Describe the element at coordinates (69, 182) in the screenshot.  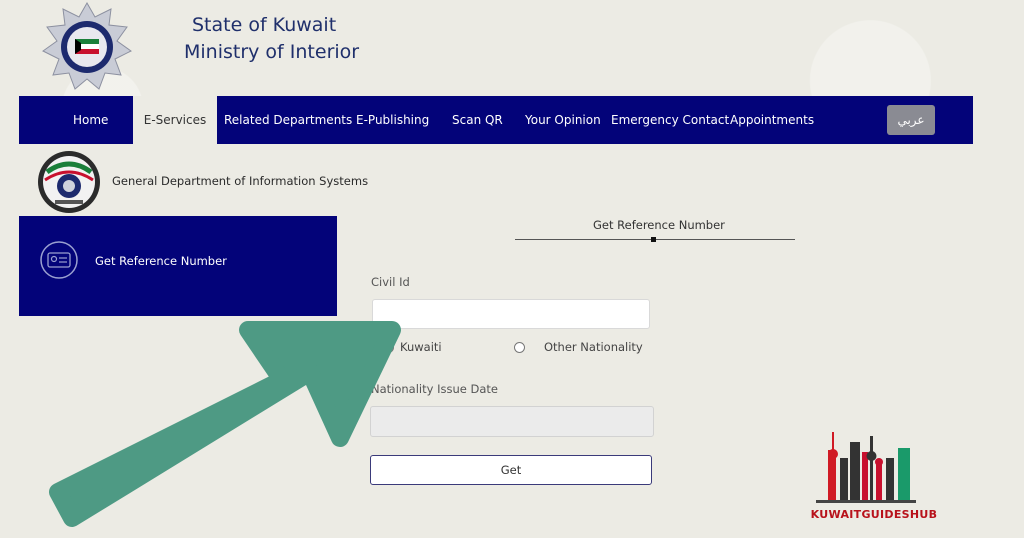
I see `department-logo-icon` at that location.